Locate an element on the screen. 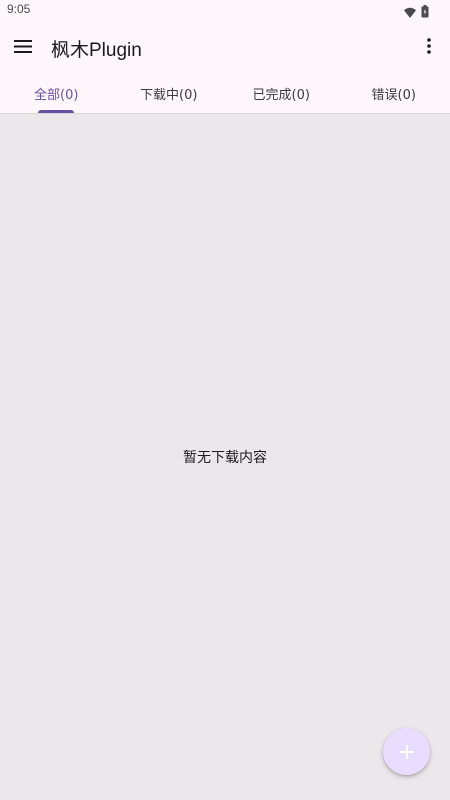  tab-downloading: 下载中(0) is located at coordinates (169, 93).